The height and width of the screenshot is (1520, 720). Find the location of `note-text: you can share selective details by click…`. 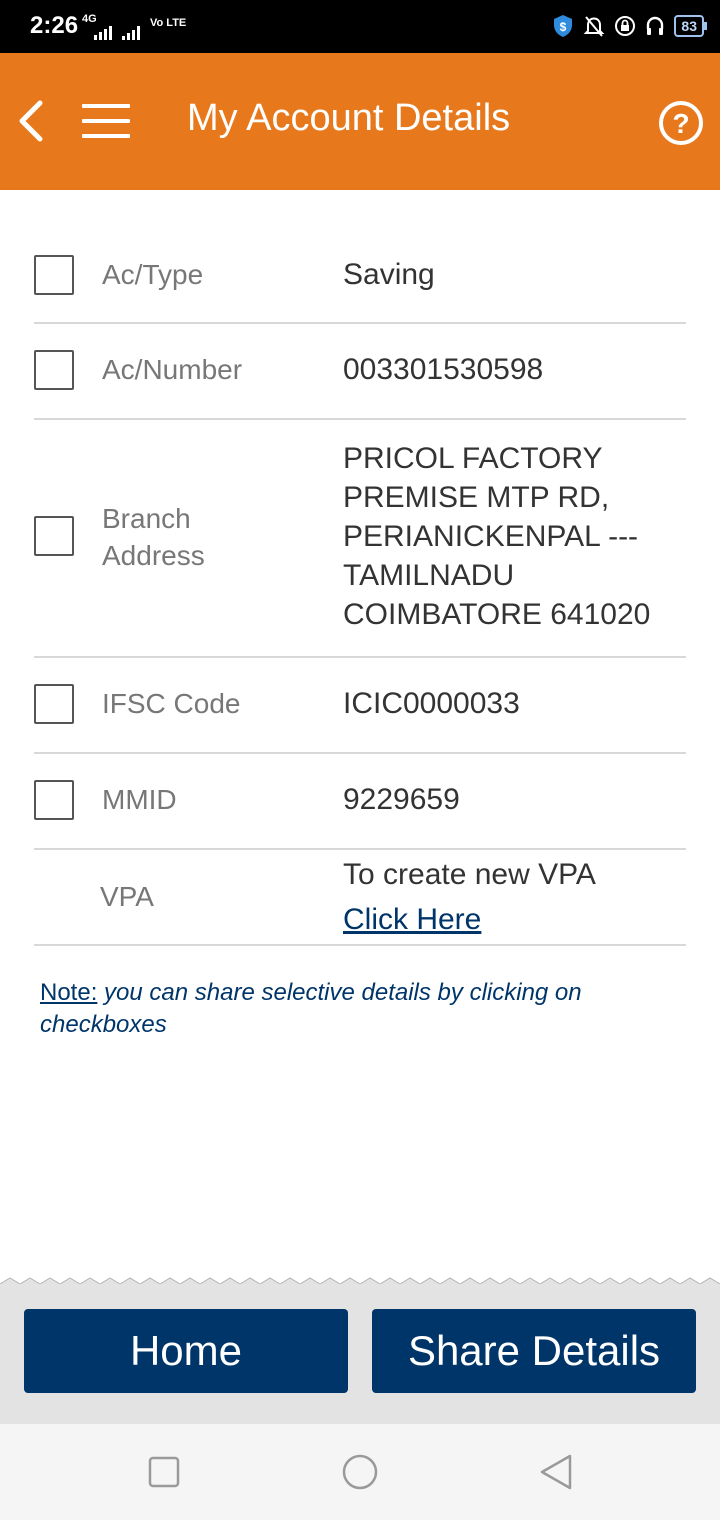

note-text: you can share selective details by click… is located at coordinates (311, 1008).